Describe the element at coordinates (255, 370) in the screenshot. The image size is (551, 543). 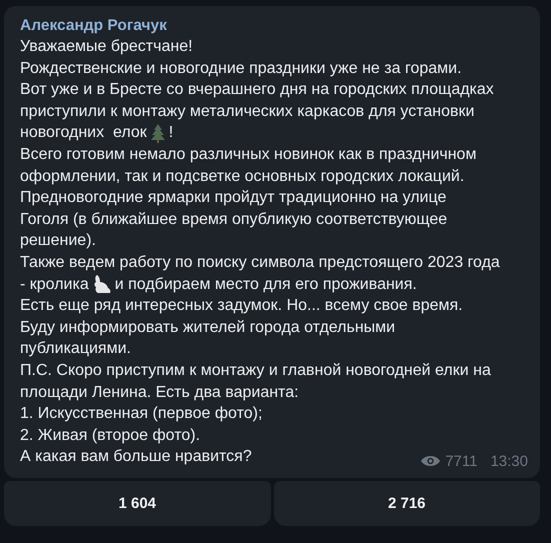
I see `message-text: П.С. Скоро приступим к монтажу и главной новогодней елки на` at that location.